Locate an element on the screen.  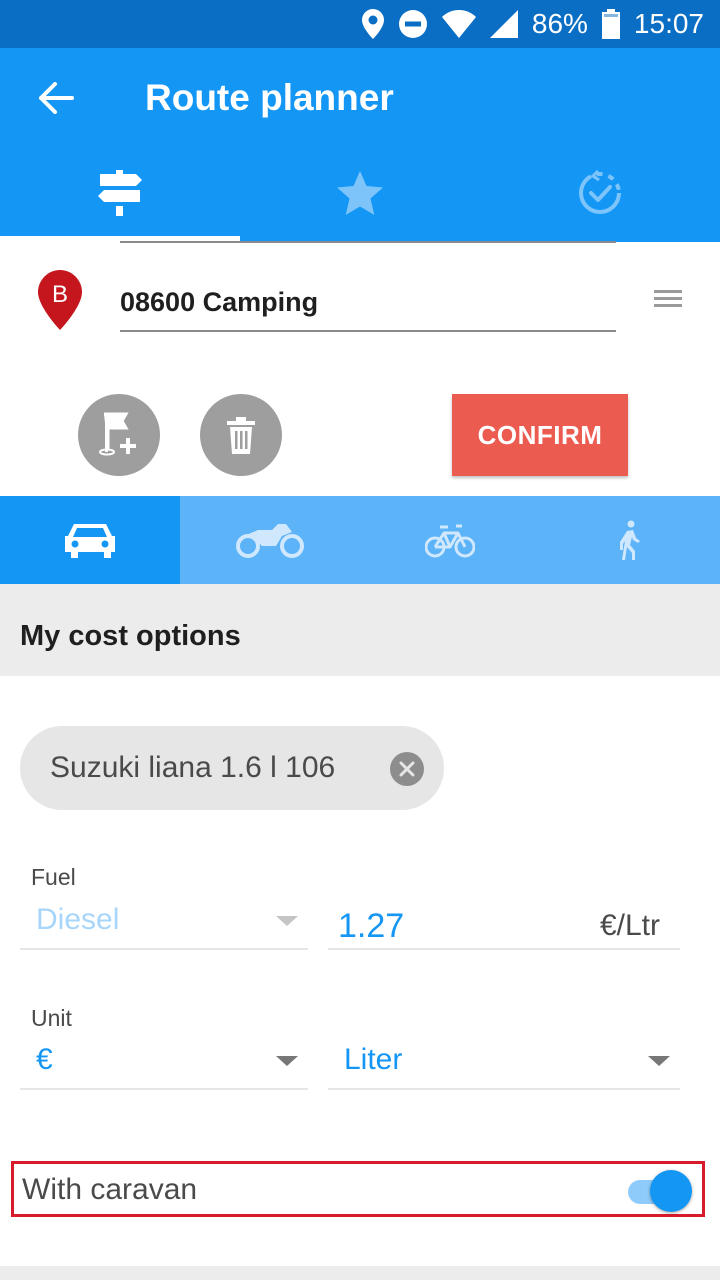
marker-letter: B is located at coordinates (60, 294).